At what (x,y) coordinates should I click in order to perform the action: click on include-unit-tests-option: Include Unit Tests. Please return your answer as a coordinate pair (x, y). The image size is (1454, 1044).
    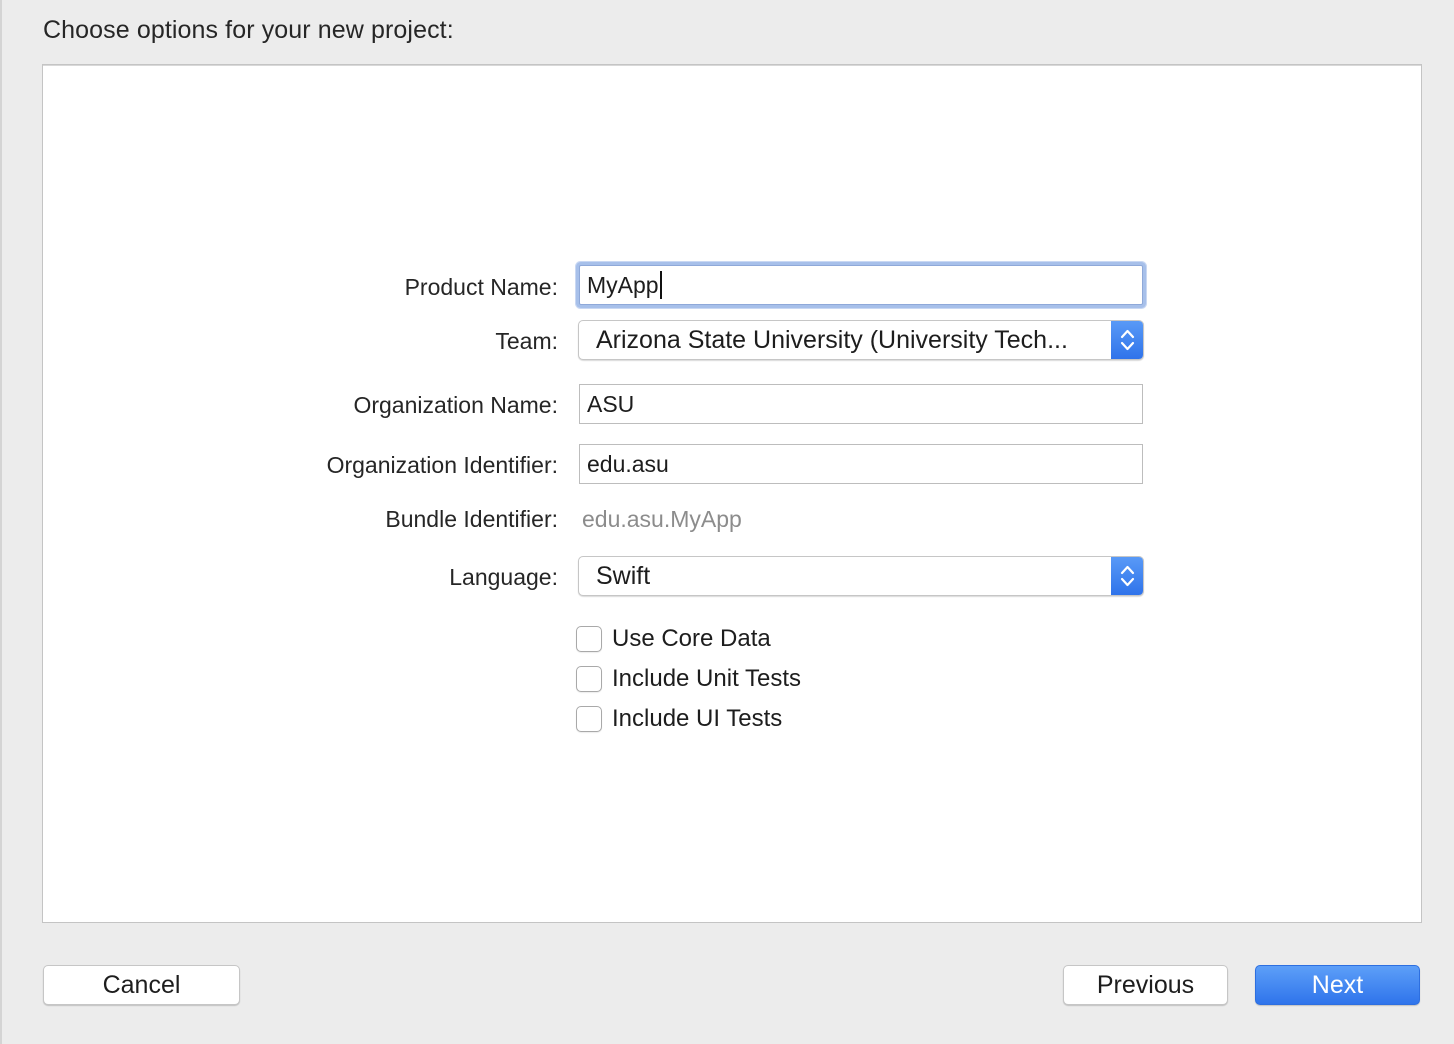
    Looking at the image, I should click on (688, 679).